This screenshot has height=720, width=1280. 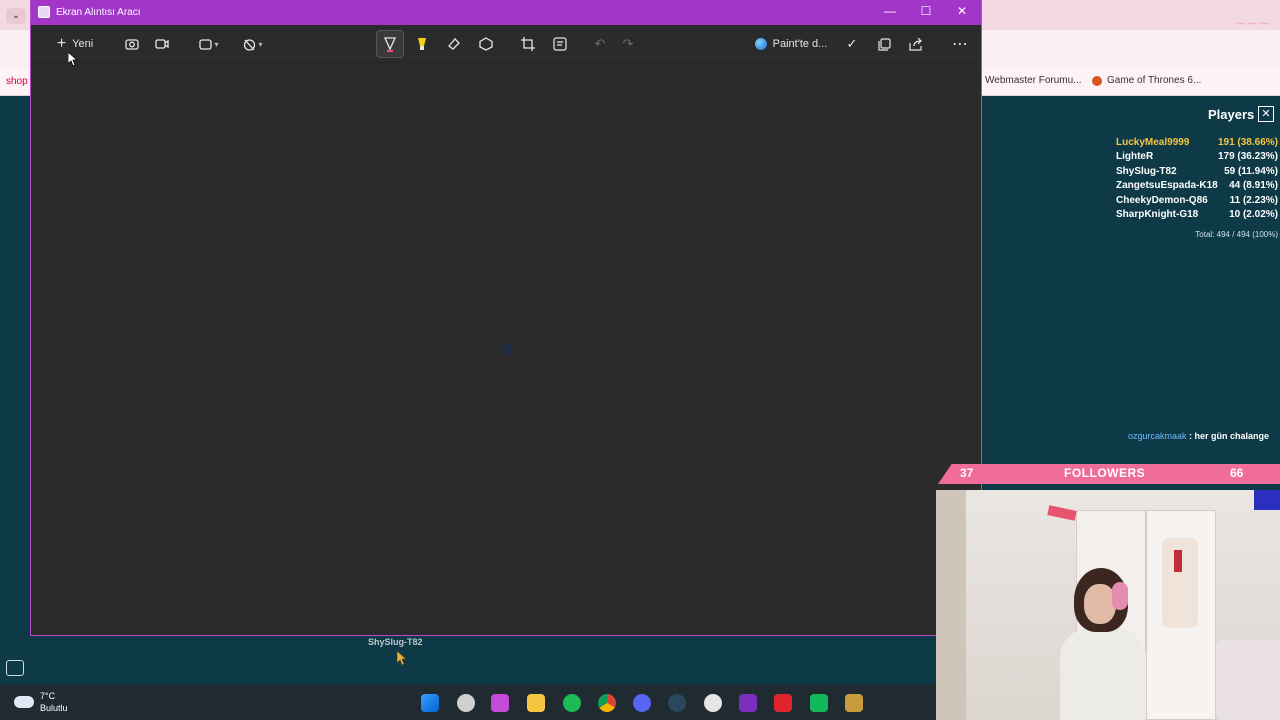 What do you see at coordinates (600, 44) in the screenshot?
I see `undo-icon: ↶` at bounding box center [600, 44].